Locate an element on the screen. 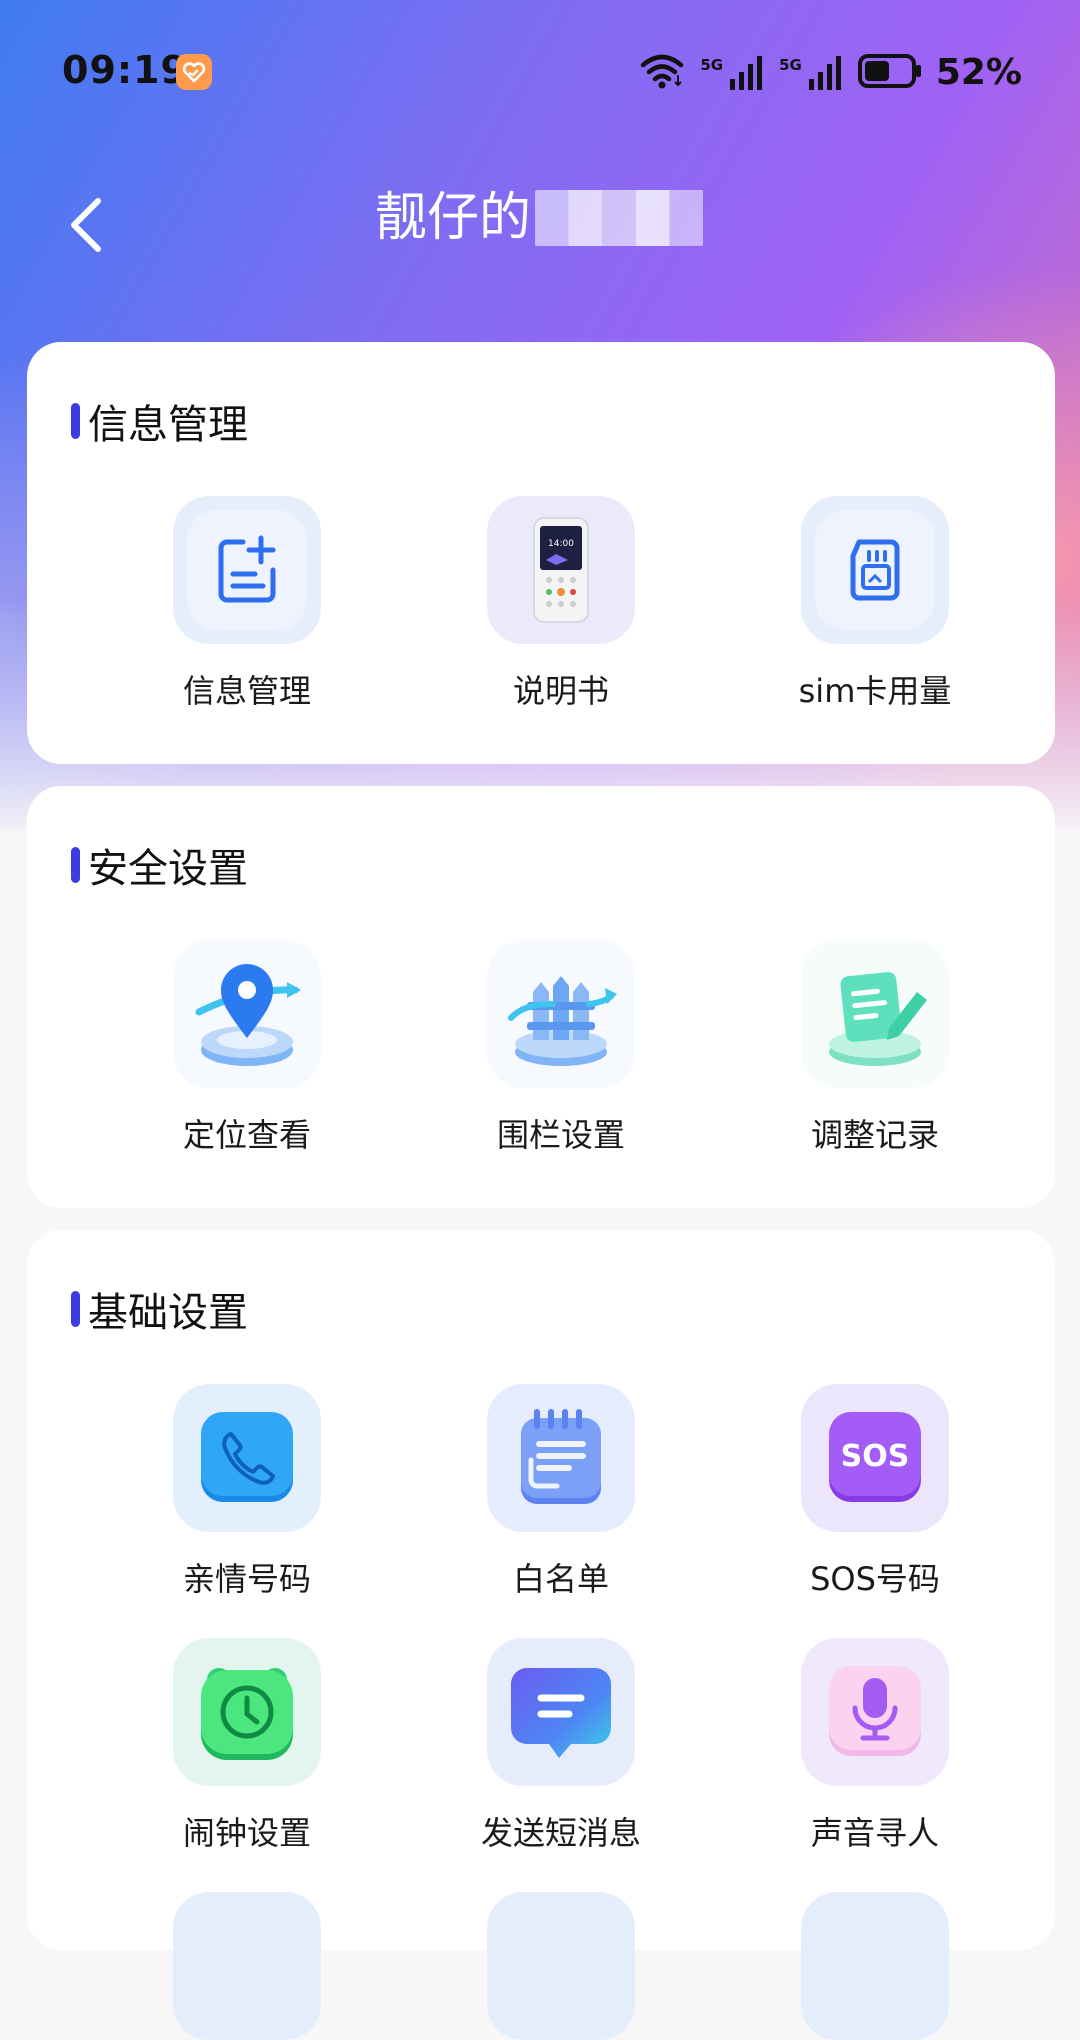 The width and height of the screenshot is (1080, 2040). page-title: 靓仔的 is located at coordinates (539, 218).